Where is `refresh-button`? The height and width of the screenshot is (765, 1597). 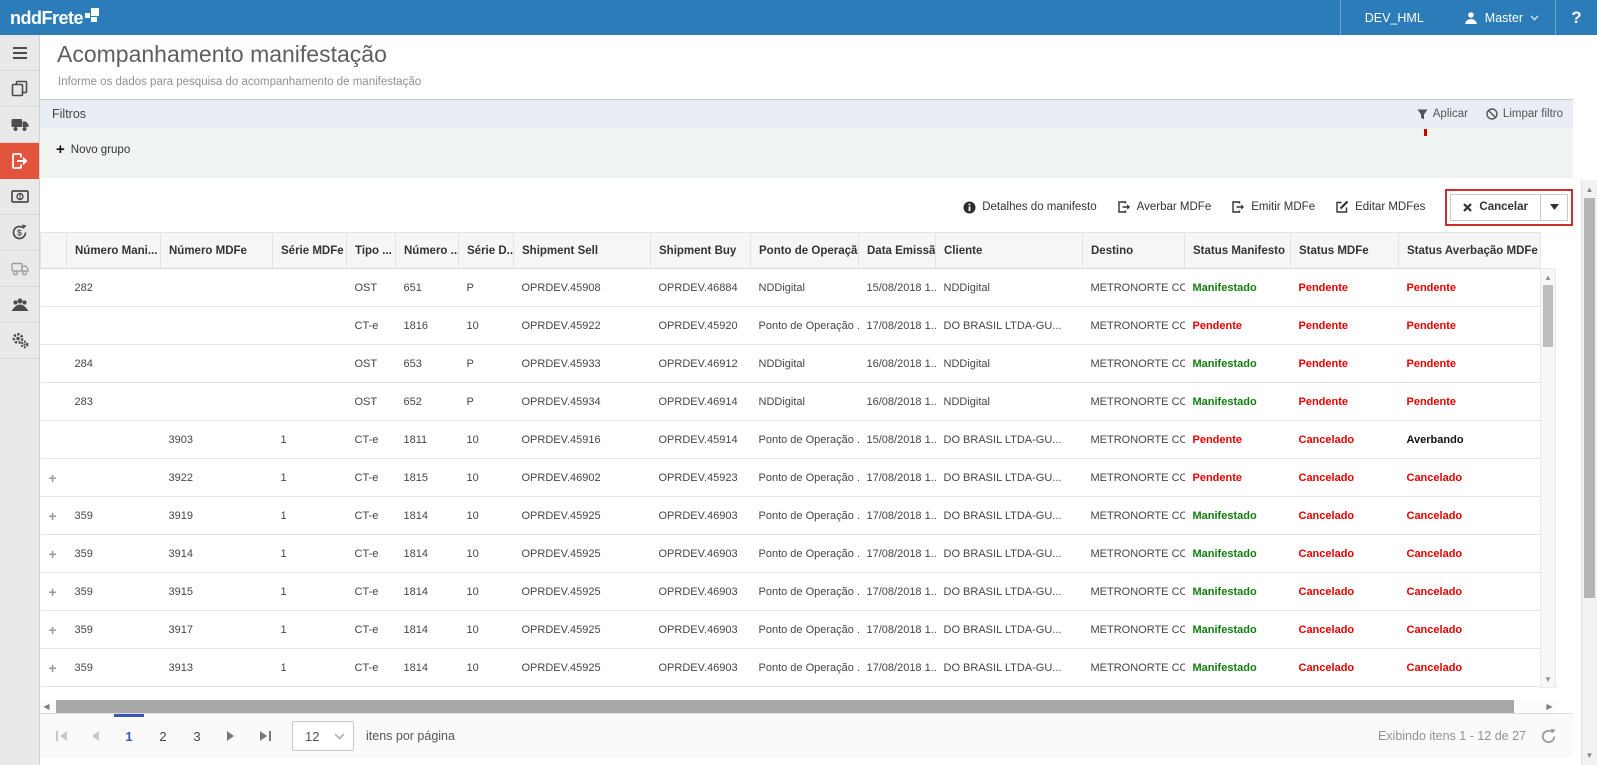 refresh-button is located at coordinates (1548, 736).